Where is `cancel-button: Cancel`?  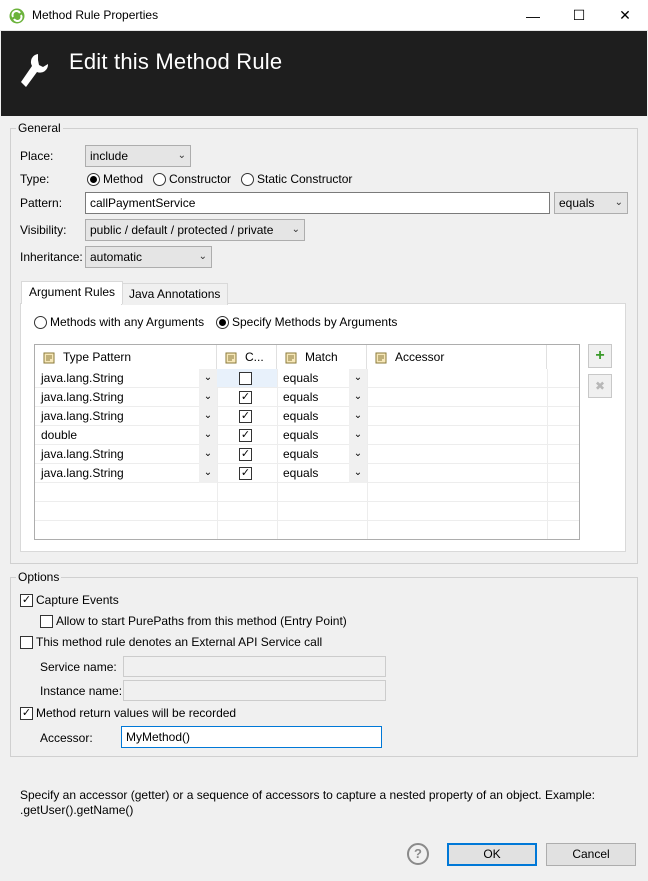 cancel-button: Cancel is located at coordinates (591, 854).